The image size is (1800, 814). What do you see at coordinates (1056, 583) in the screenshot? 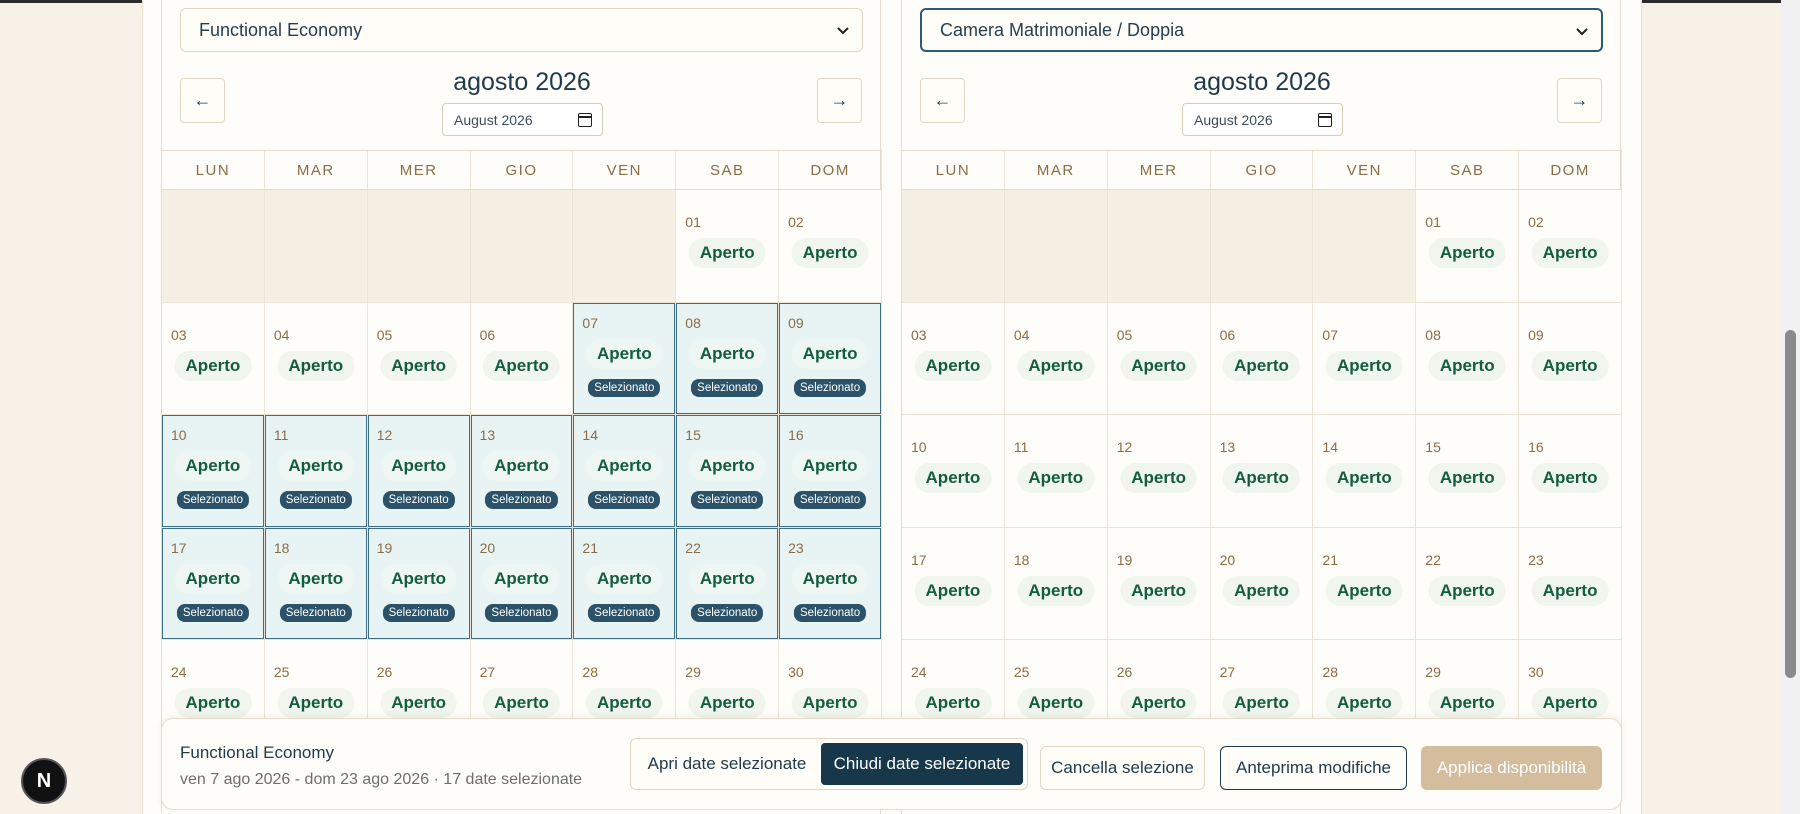
I see `day-cell: 18 Aperto` at bounding box center [1056, 583].